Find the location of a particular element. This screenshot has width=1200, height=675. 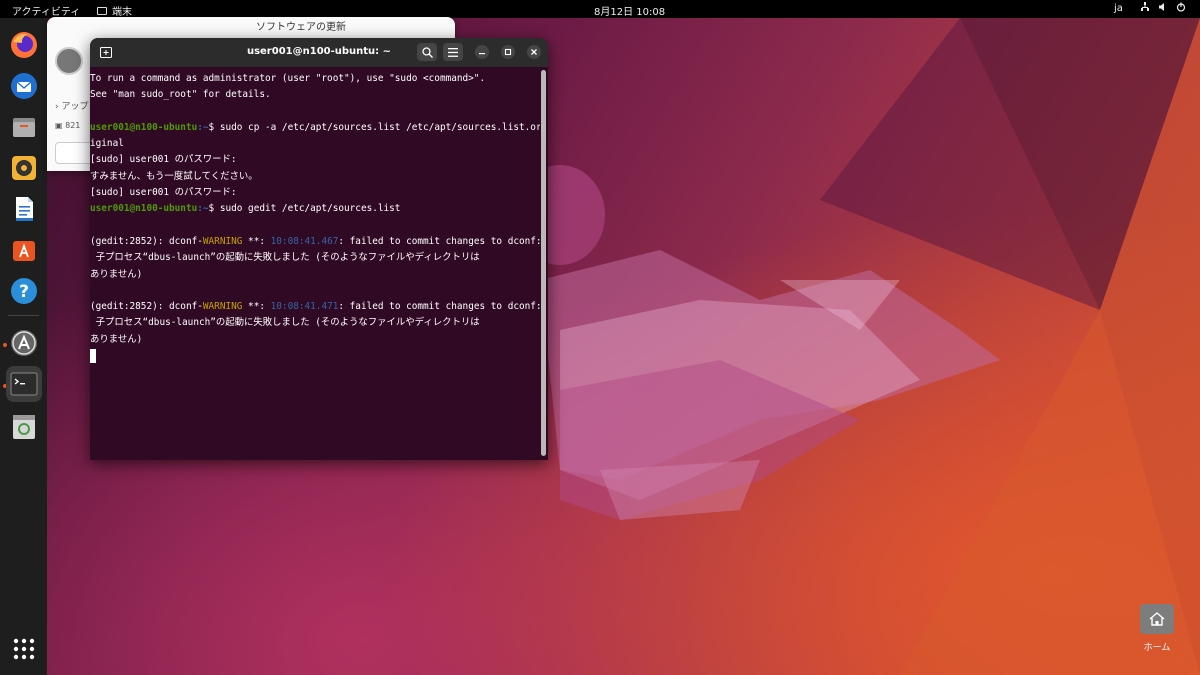

thunderbird-icon is located at coordinates (24, 86).